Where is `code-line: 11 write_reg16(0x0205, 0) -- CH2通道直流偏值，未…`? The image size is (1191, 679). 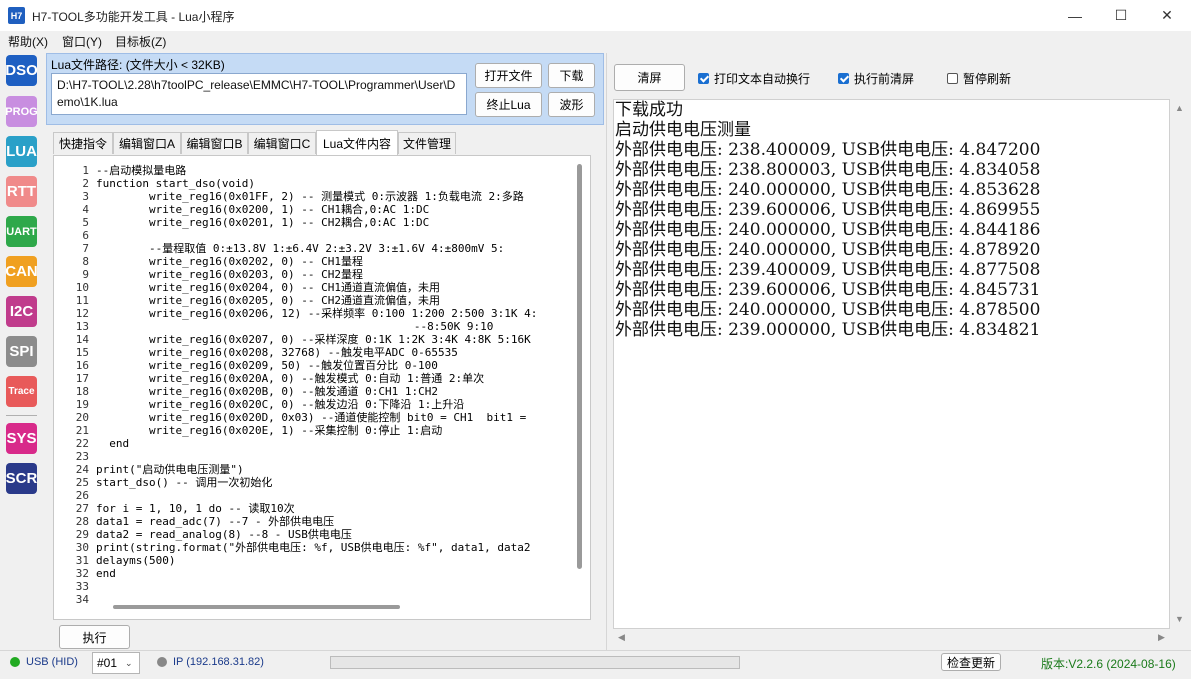
code-line: 11 write_reg16(0x0205, 0) -- CH2通道直流偏值，未… is located at coordinates (249, 300).